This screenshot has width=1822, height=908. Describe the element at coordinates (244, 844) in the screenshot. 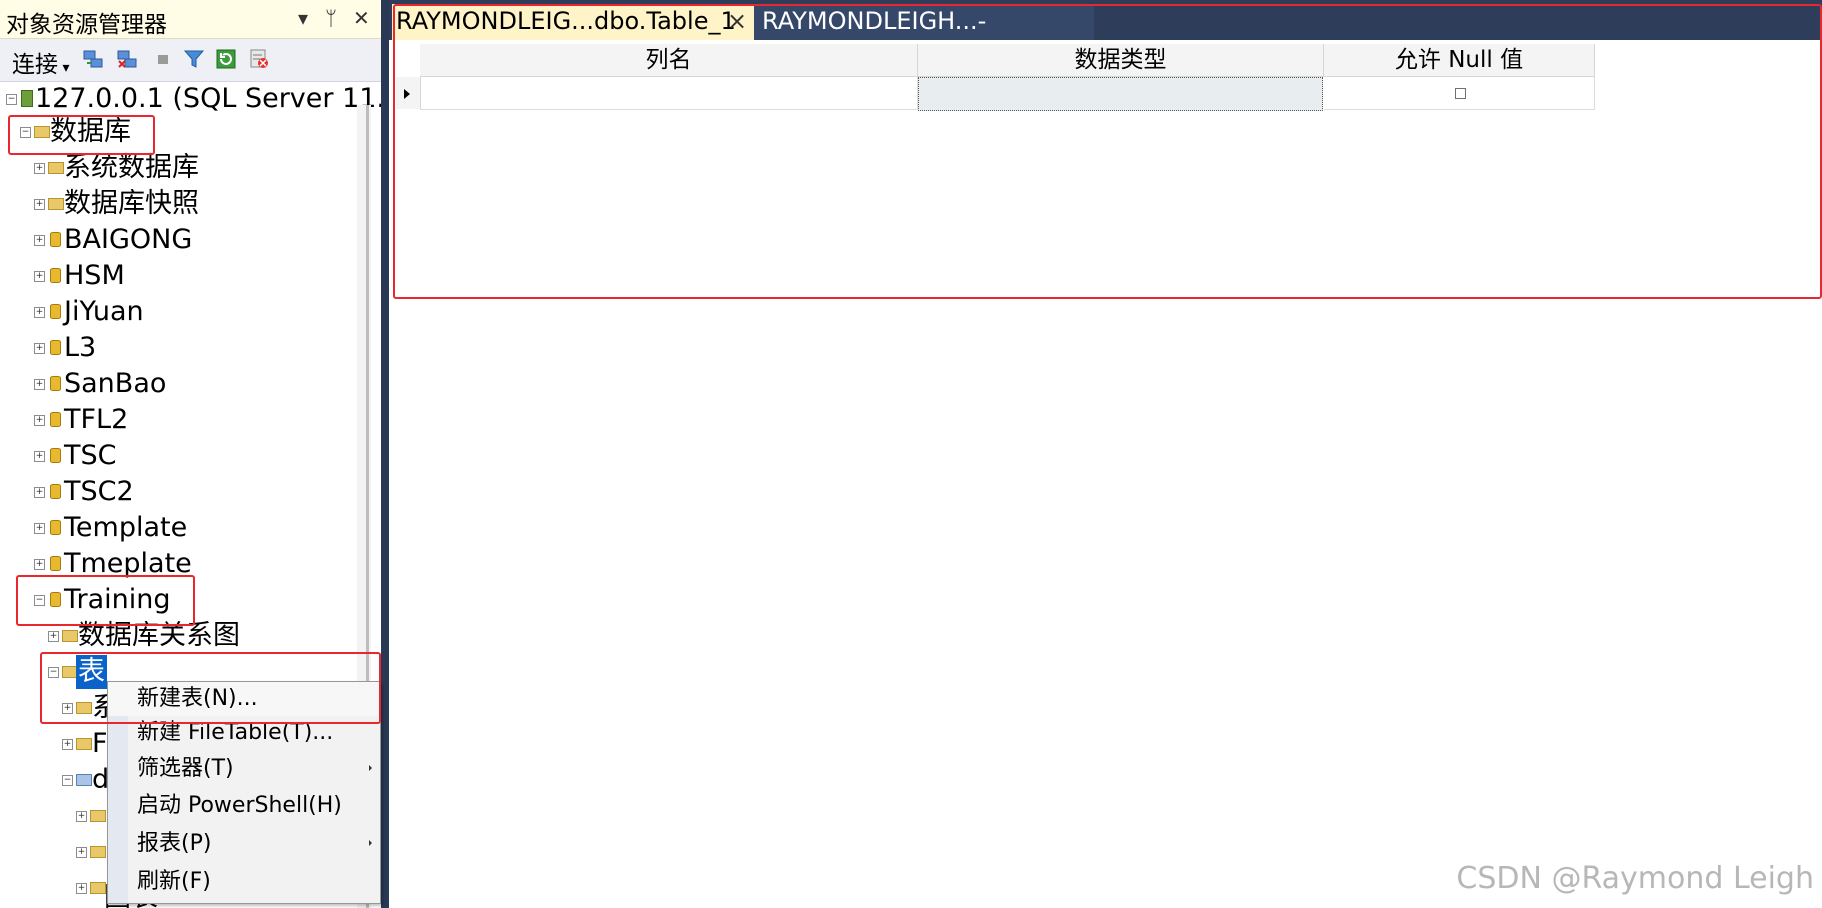

I see `menu-item-reports: 报表(P)` at that location.